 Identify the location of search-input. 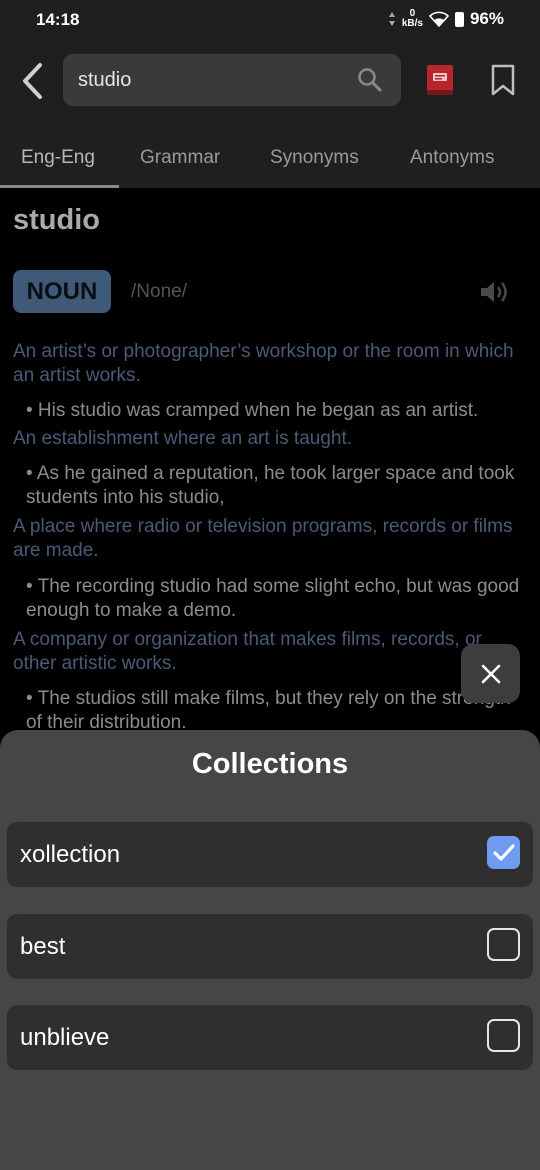
(208, 80).